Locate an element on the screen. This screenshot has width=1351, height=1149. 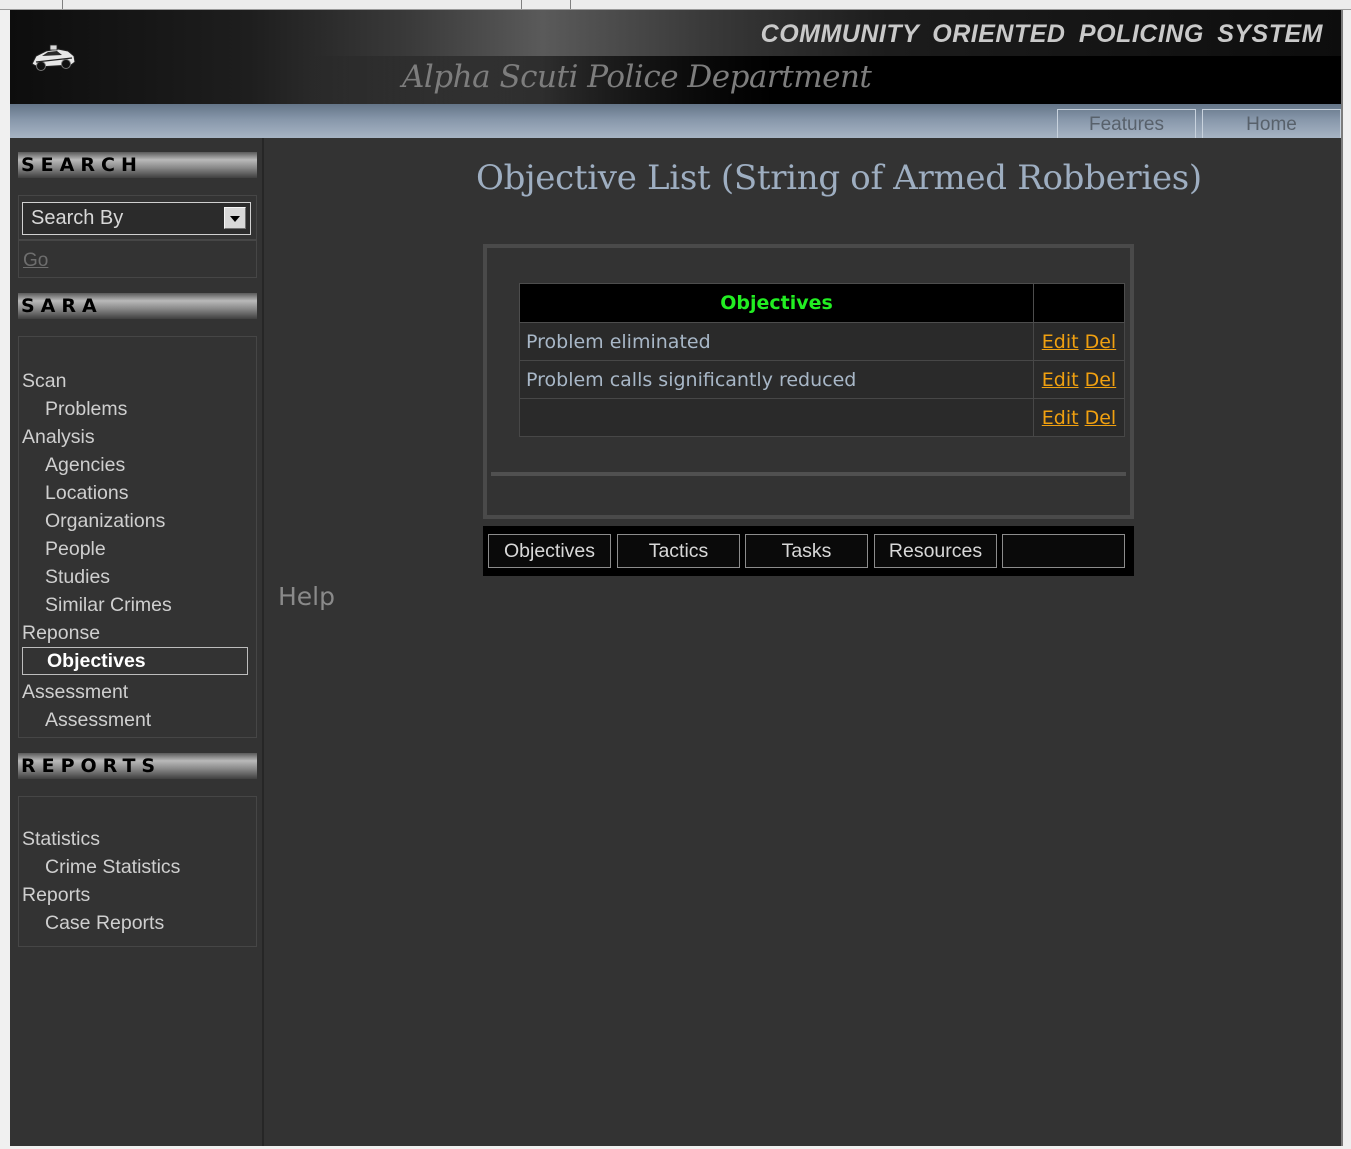
tab-empty is located at coordinates (1063, 551).